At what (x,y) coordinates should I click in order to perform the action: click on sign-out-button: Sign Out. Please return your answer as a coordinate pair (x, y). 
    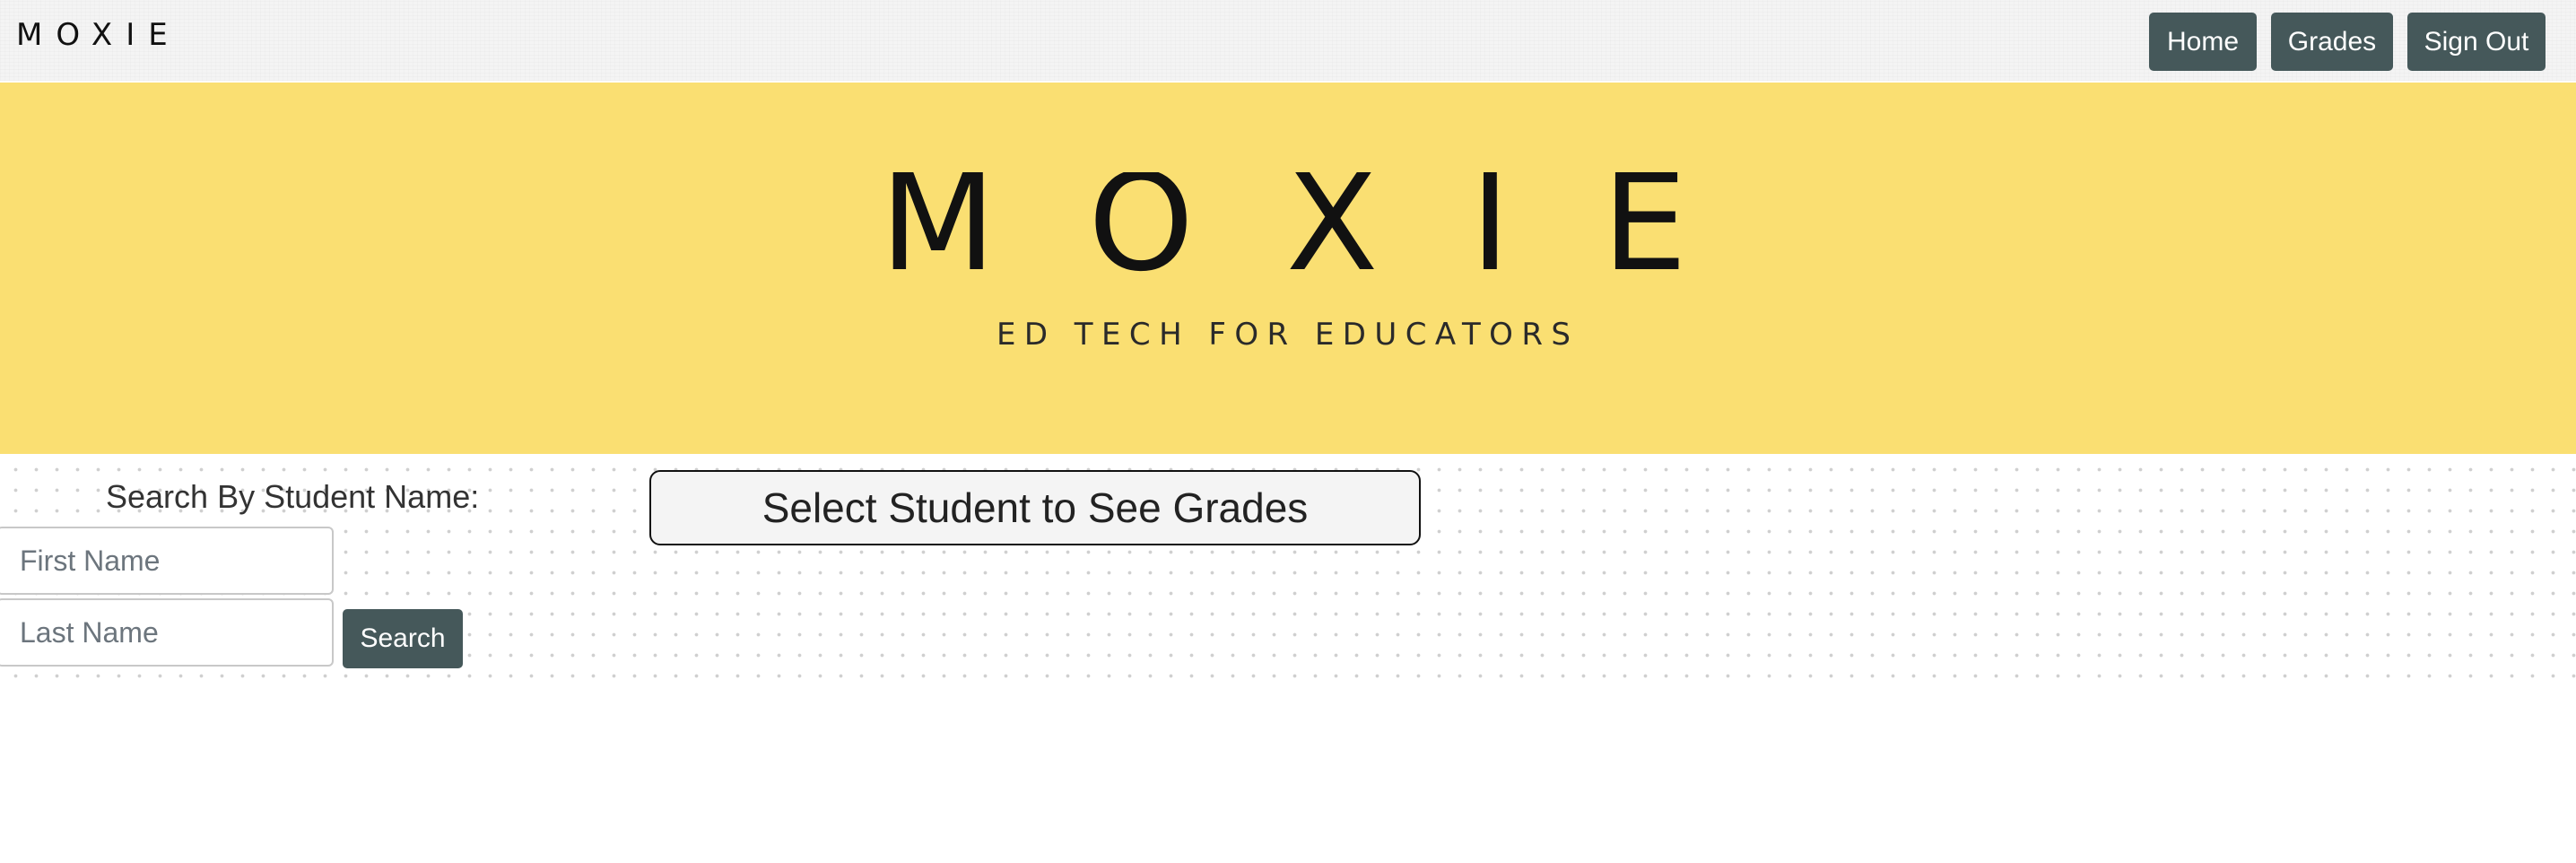
    Looking at the image, I should click on (2476, 42).